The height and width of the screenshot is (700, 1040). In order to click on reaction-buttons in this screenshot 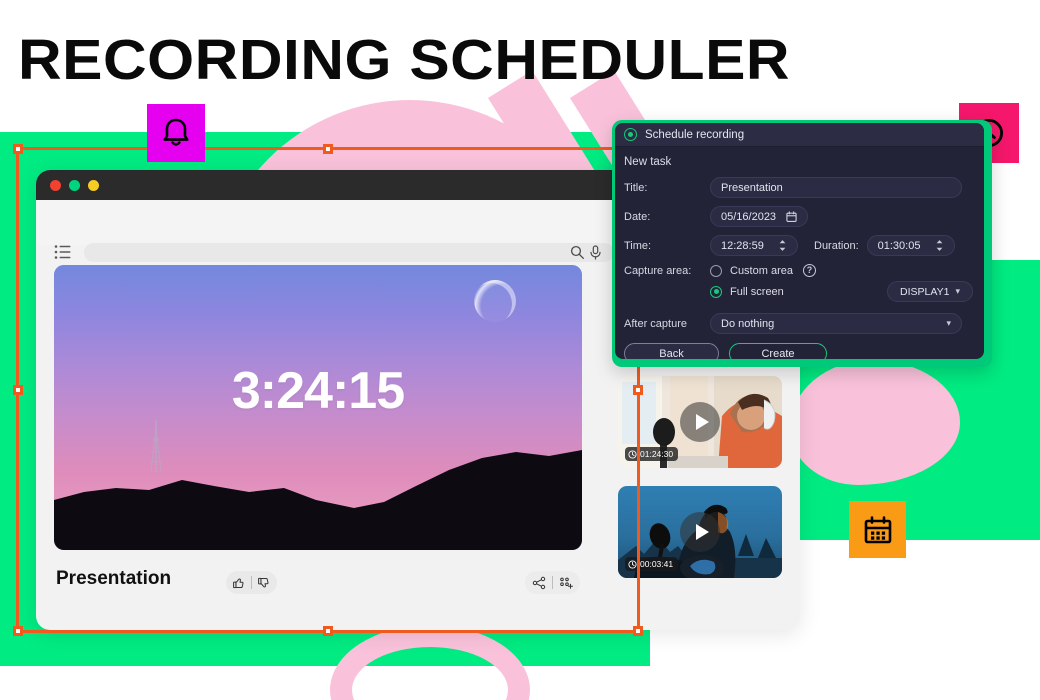, I will do `click(251, 582)`.